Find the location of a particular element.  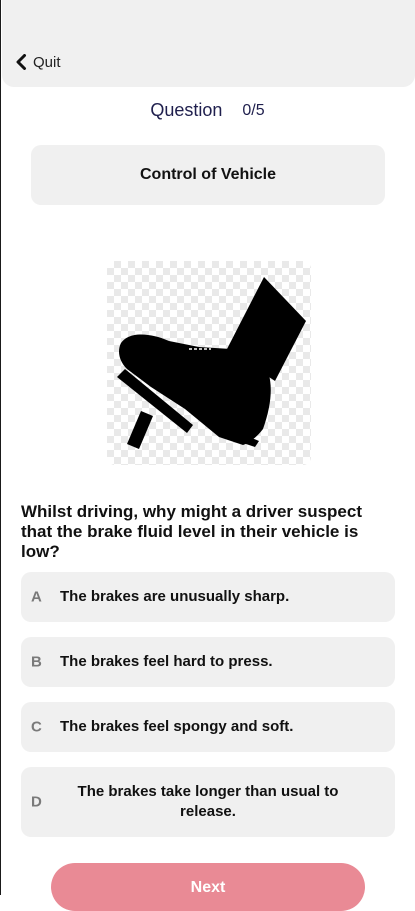

option-letter: C is located at coordinates (36, 727).